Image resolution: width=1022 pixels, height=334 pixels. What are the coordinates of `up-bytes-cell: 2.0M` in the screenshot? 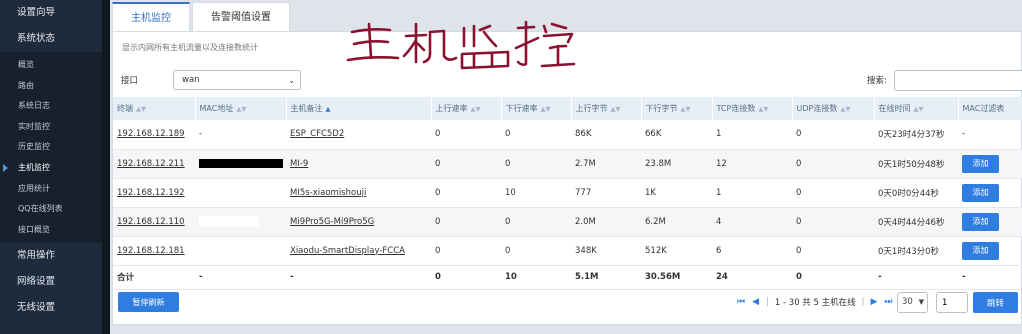 It's located at (606, 222).